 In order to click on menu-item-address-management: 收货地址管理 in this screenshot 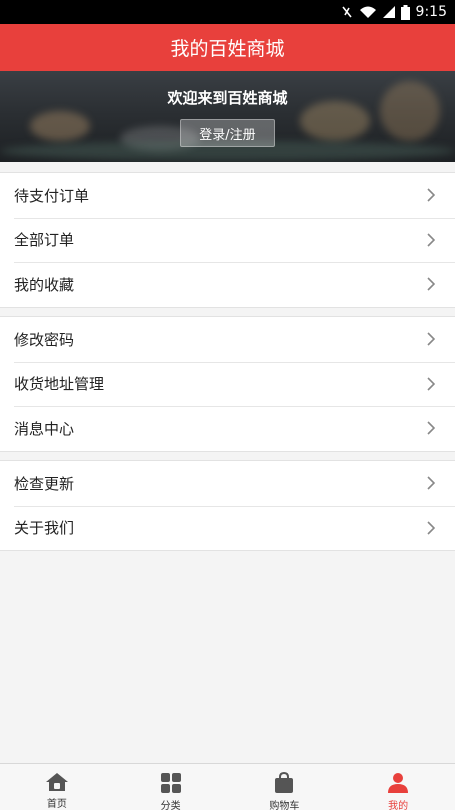, I will do `click(227, 384)`.